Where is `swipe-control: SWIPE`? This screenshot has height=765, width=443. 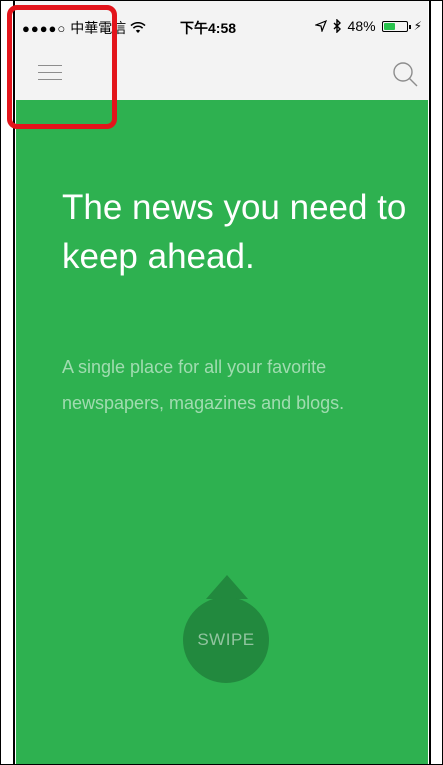 swipe-control: SWIPE is located at coordinates (226, 635).